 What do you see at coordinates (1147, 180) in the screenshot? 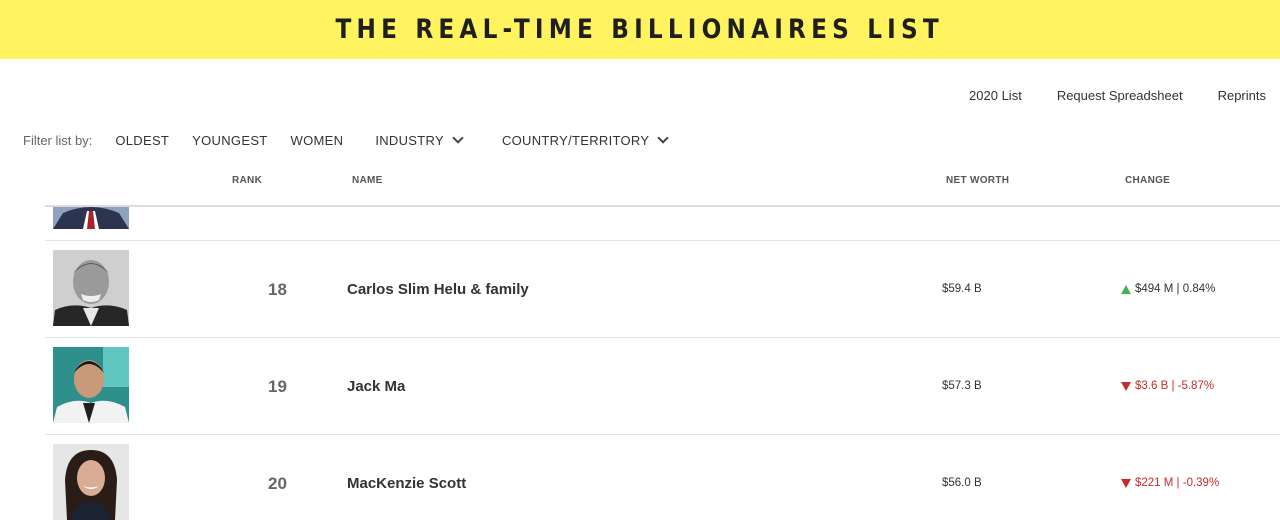
I see `column-header-change: CHANGE` at bounding box center [1147, 180].